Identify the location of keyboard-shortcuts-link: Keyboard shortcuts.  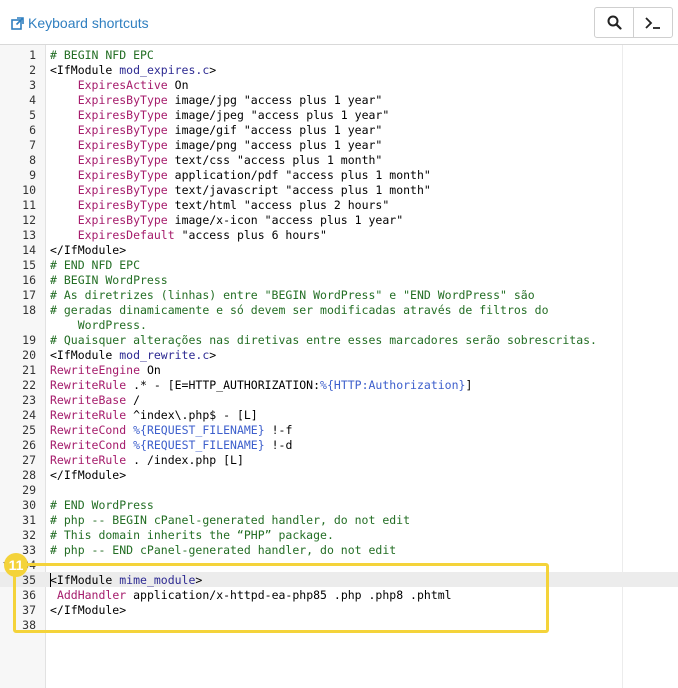
(80, 23).